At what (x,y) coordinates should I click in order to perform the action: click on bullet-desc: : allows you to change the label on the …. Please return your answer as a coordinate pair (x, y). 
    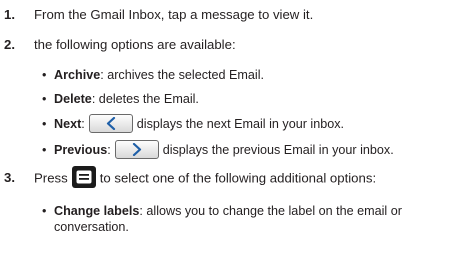
    Looking at the image, I should click on (270, 211).